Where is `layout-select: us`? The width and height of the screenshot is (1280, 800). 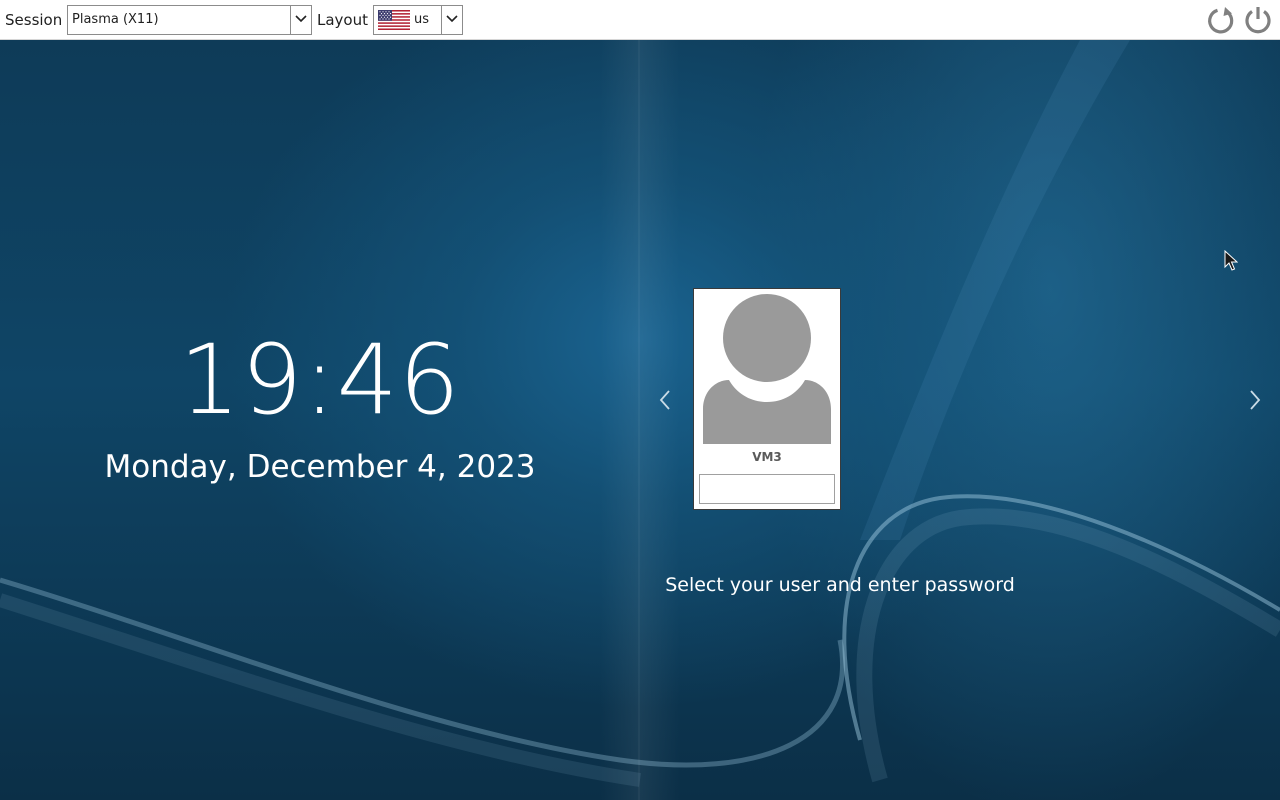
layout-select: us is located at coordinates (418, 20).